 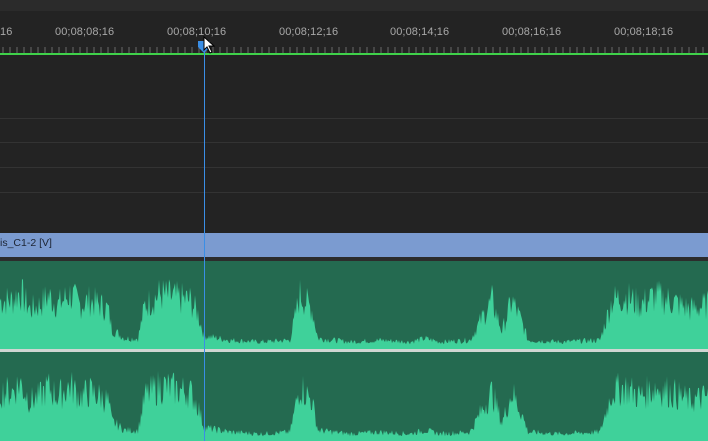 What do you see at coordinates (309, 32) in the screenshot?
I see `ruler-timecode: 00;08;12;16` at bounding box center [309, 32].